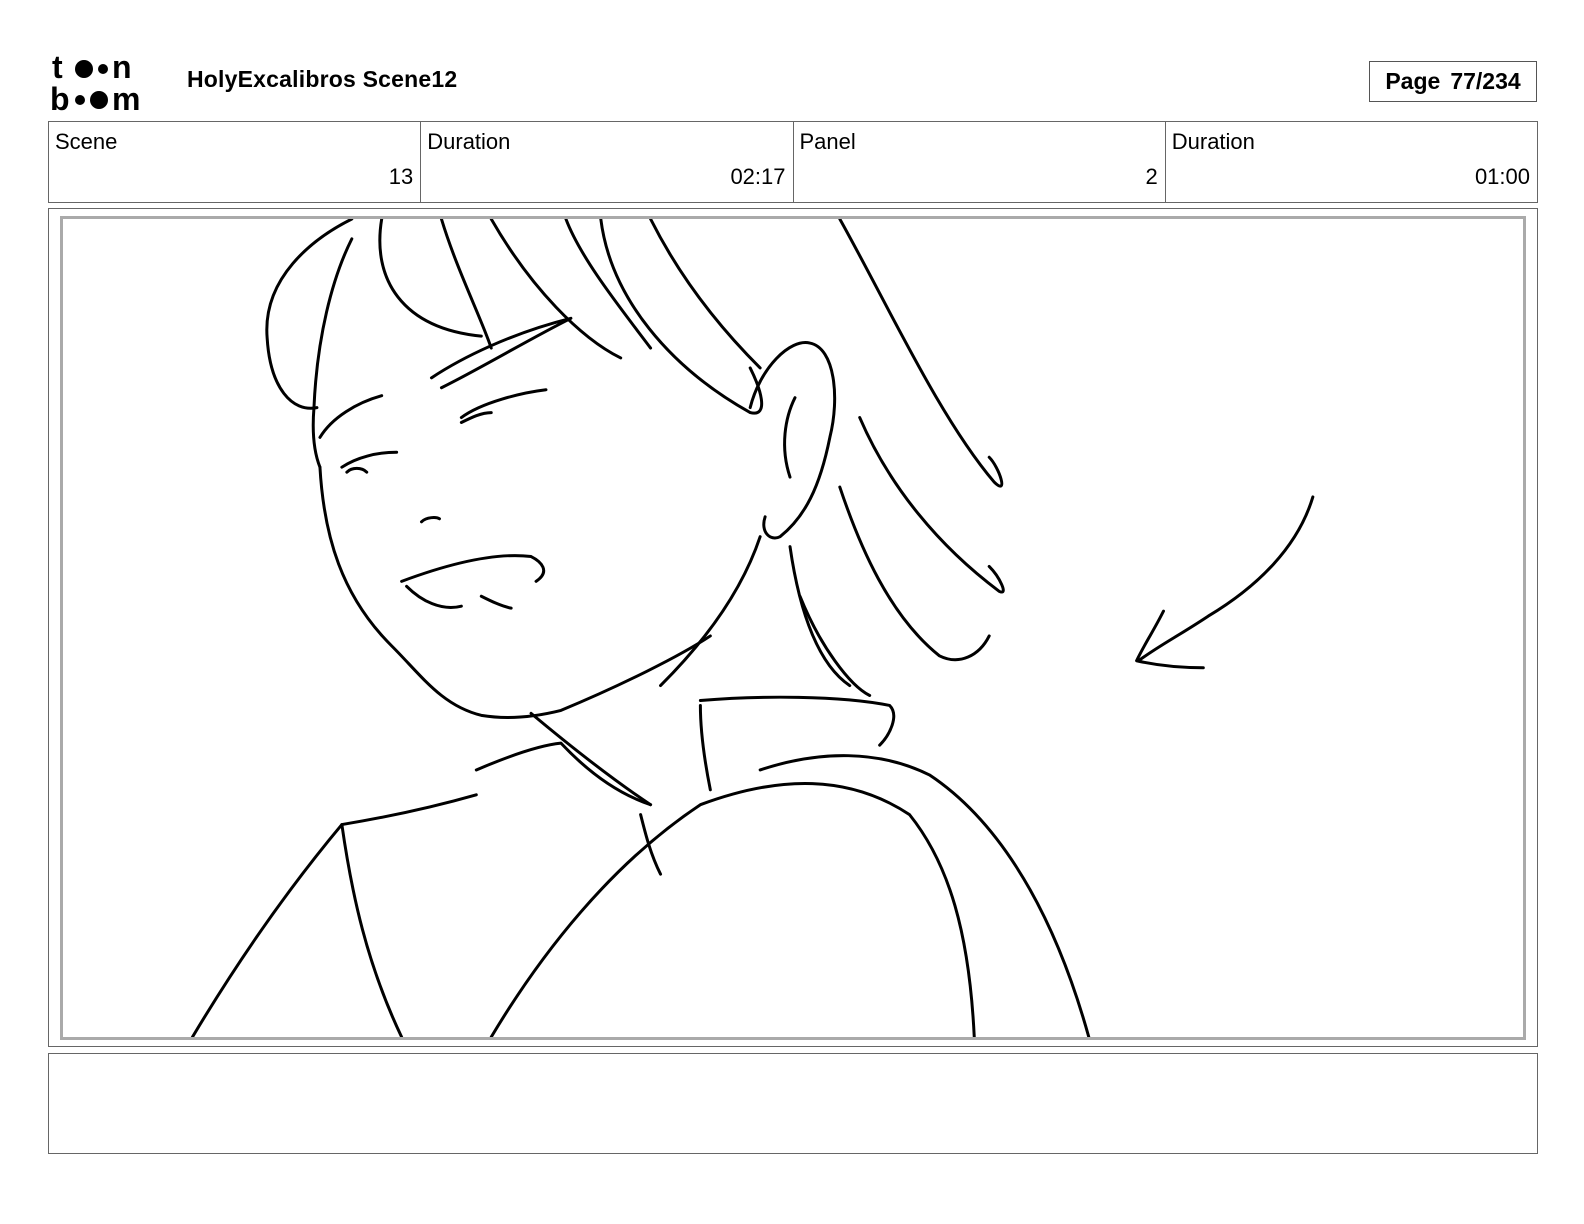  What do you see at coordinates (334, 915) in the screenshot?
I see `shoulder-left` at bounding box center [334, 915].